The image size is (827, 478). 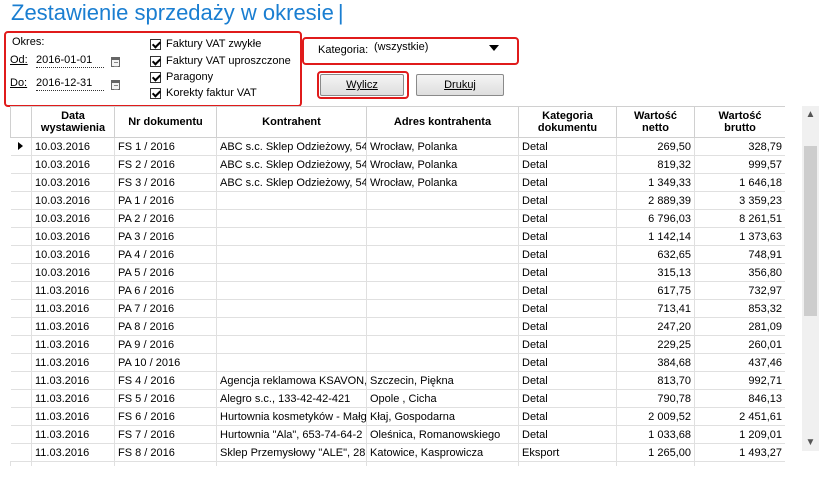 I want to click on table-cell: 437,46, so click(x=739, y=362).